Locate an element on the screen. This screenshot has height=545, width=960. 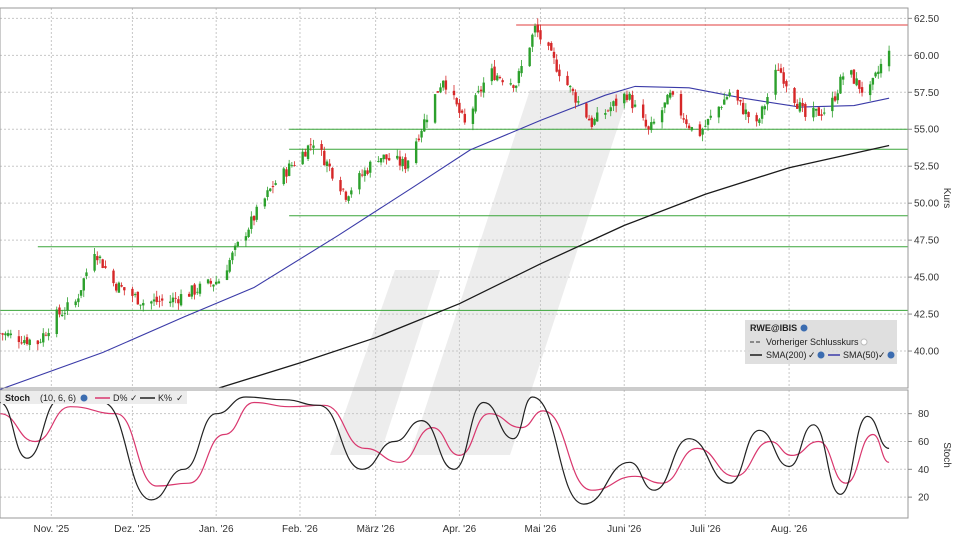
legend-sma50-check-icon: ✓ is located at coordinates (882, 355).